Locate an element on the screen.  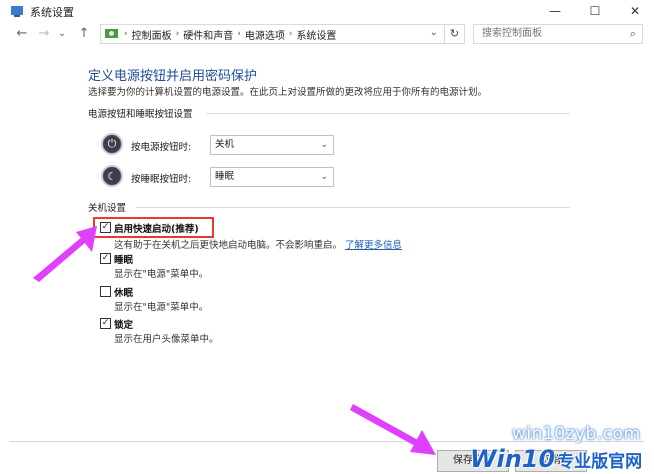
watermark-brand-en: Win10 is located at coordinates (513, 459).